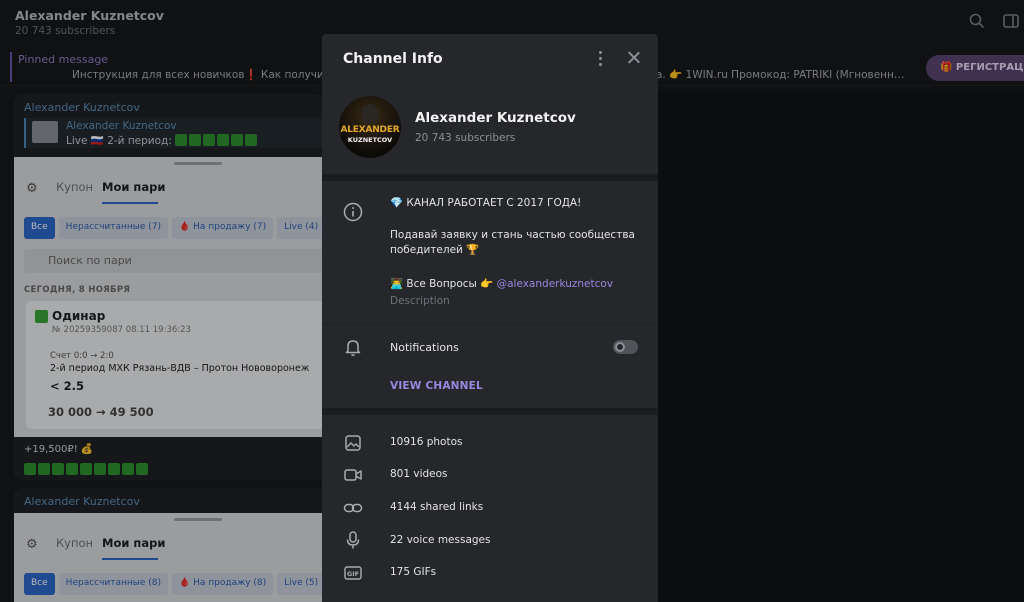  I want to click on photo-icon, so click(353, 443).